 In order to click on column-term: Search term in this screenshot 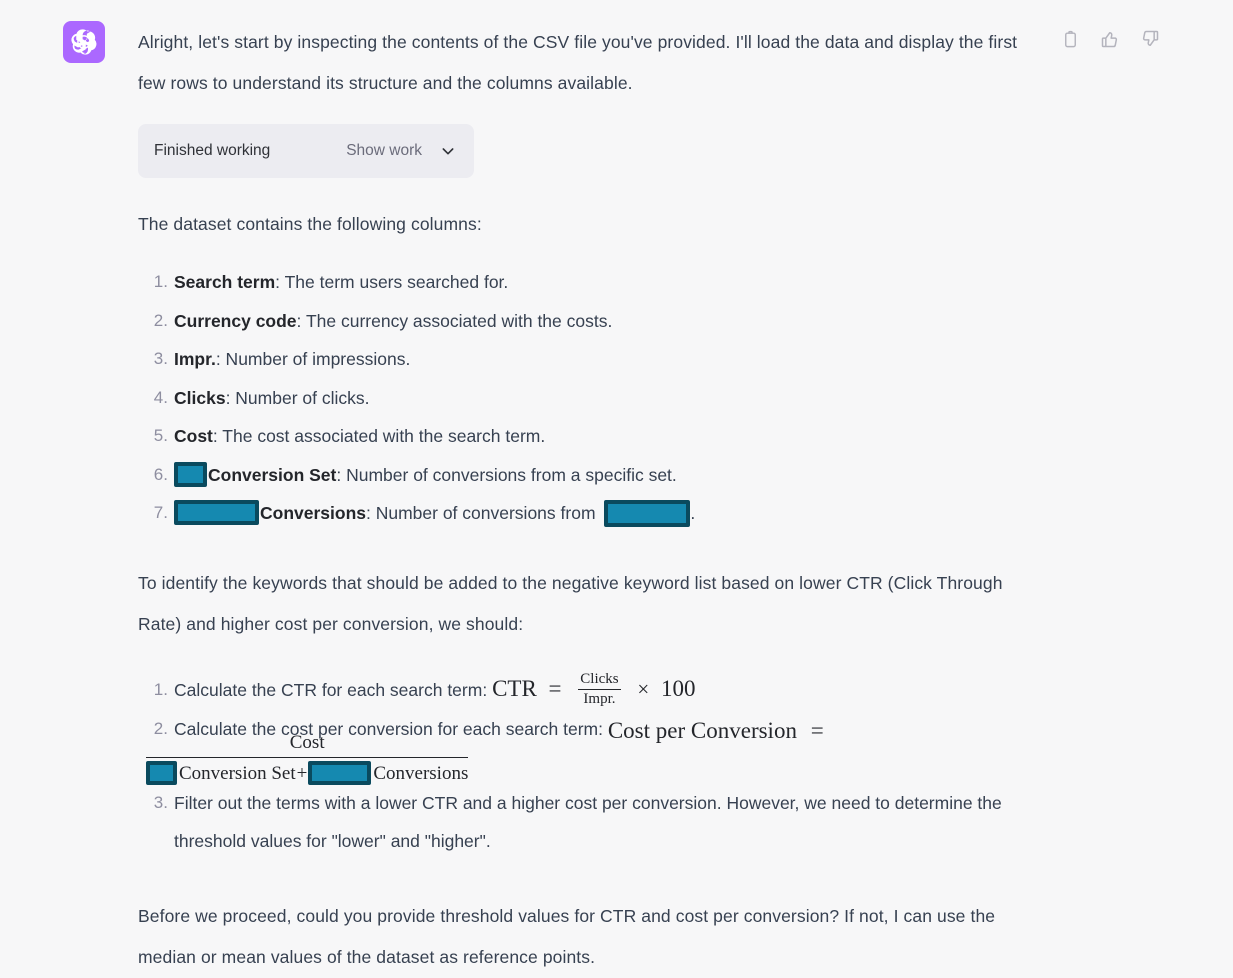, I will do `click(225, 282)`.